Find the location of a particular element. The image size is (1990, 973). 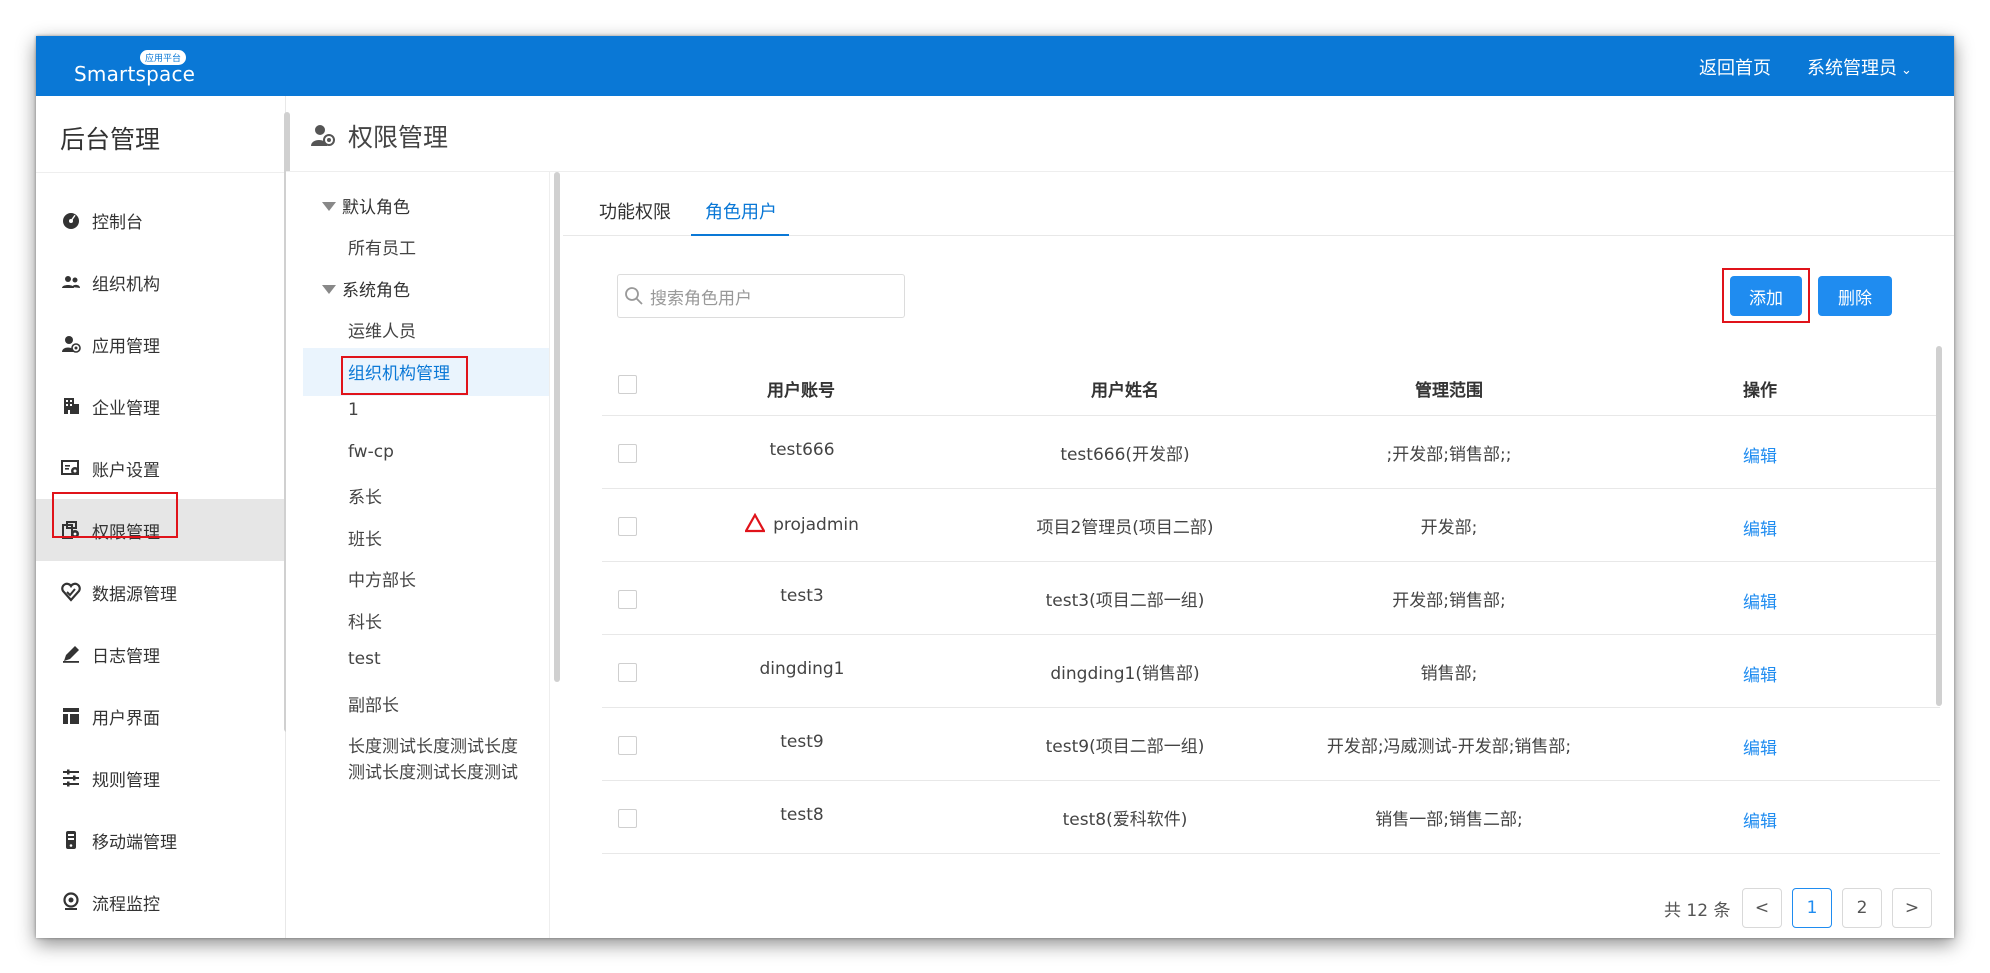

sidebar-item-enterprise: 企业管理 is located at coordinates (161, 406).